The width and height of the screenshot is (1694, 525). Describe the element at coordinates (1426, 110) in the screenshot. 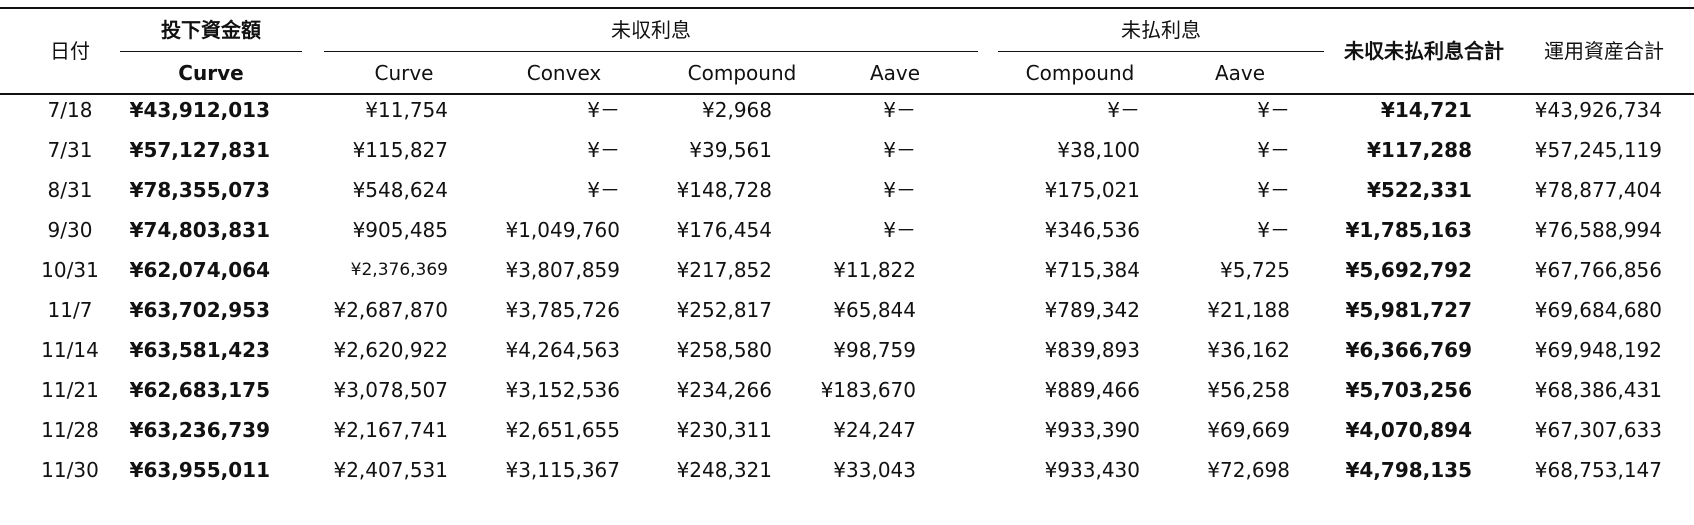

I see `net-interest-total-cell: ¥14,721` at that location.